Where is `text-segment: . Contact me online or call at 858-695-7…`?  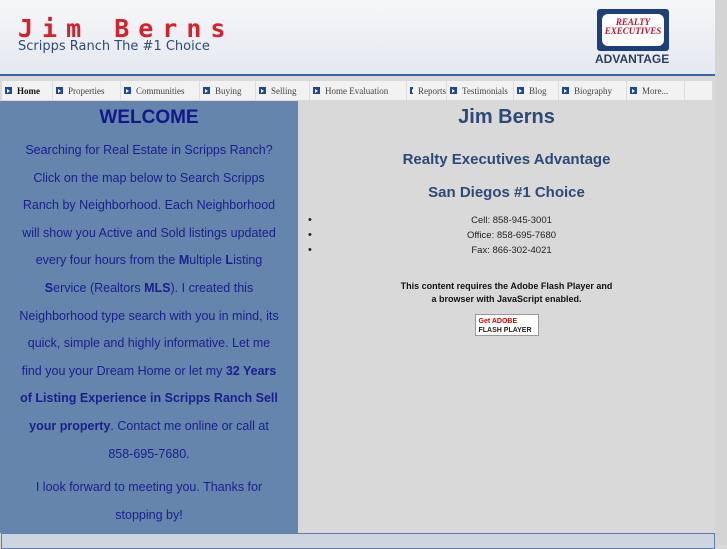 text-segment: . Contact me online or call at 858-695-7… is located at coordinates (188, 439).